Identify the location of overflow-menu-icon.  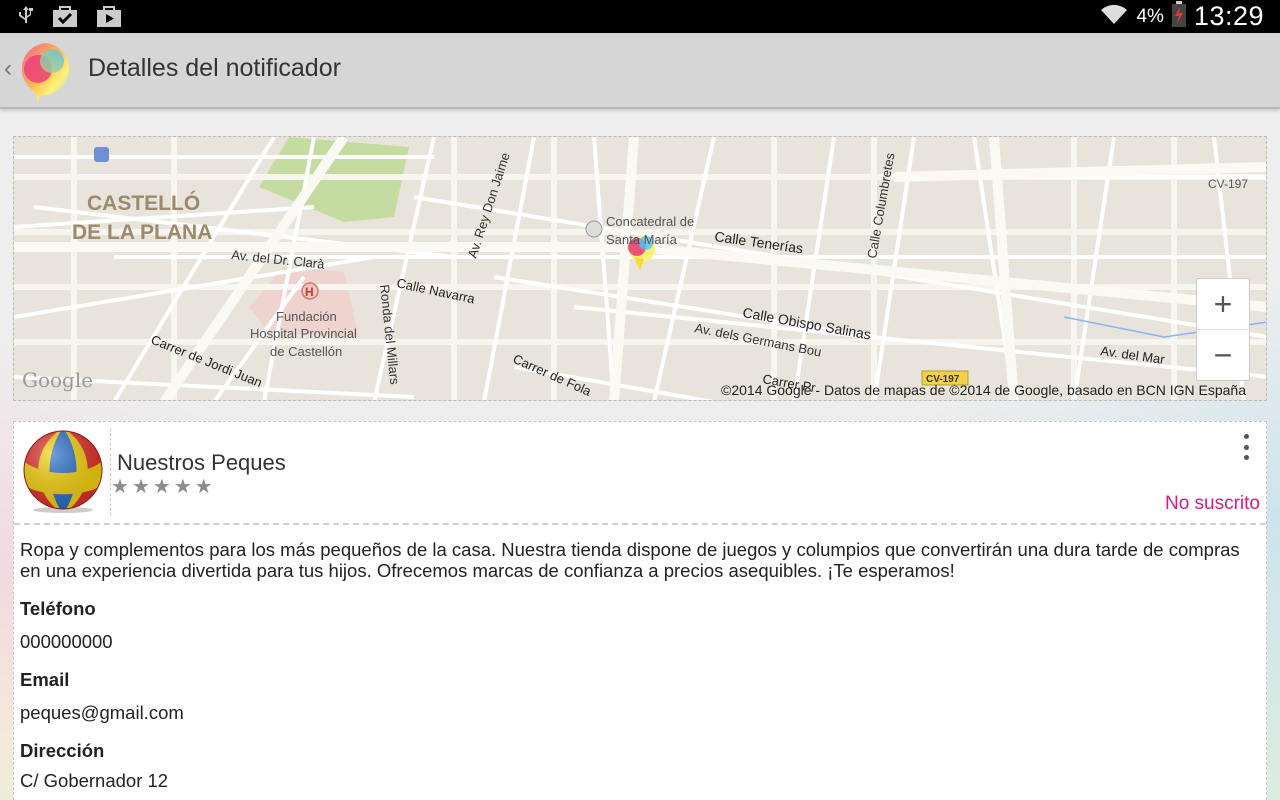
(1246, 447).